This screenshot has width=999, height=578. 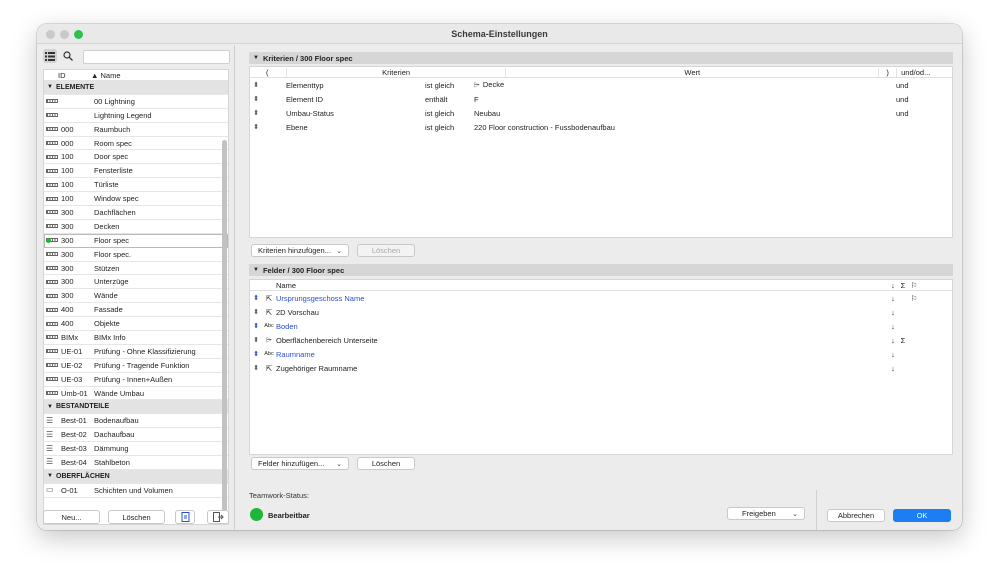 I want to click on release-button: Freigeben ⌄, so click(x=766, y=513).